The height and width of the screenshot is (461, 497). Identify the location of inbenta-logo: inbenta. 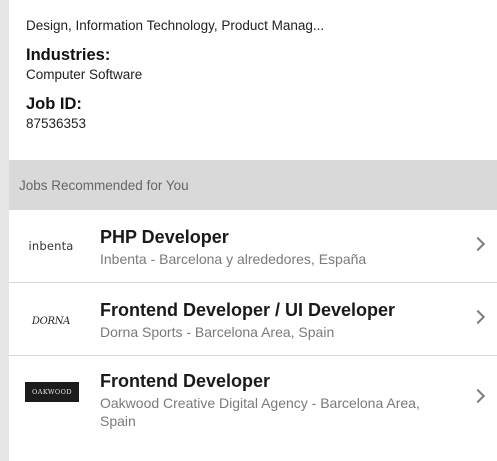
(51, 246).